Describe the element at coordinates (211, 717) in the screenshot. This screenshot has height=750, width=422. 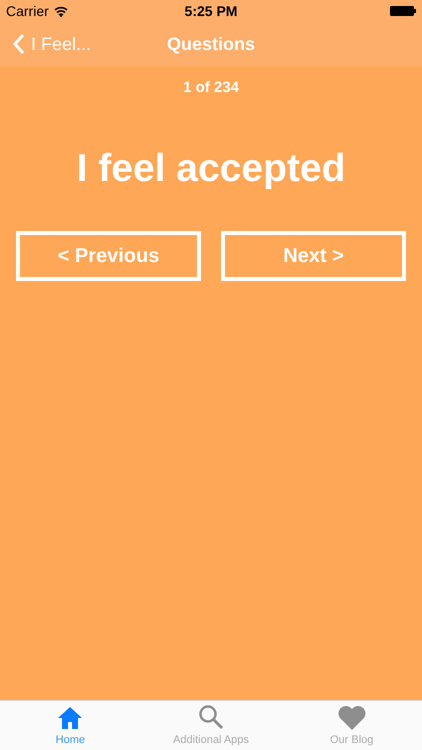
I see `search-icon` at that location.